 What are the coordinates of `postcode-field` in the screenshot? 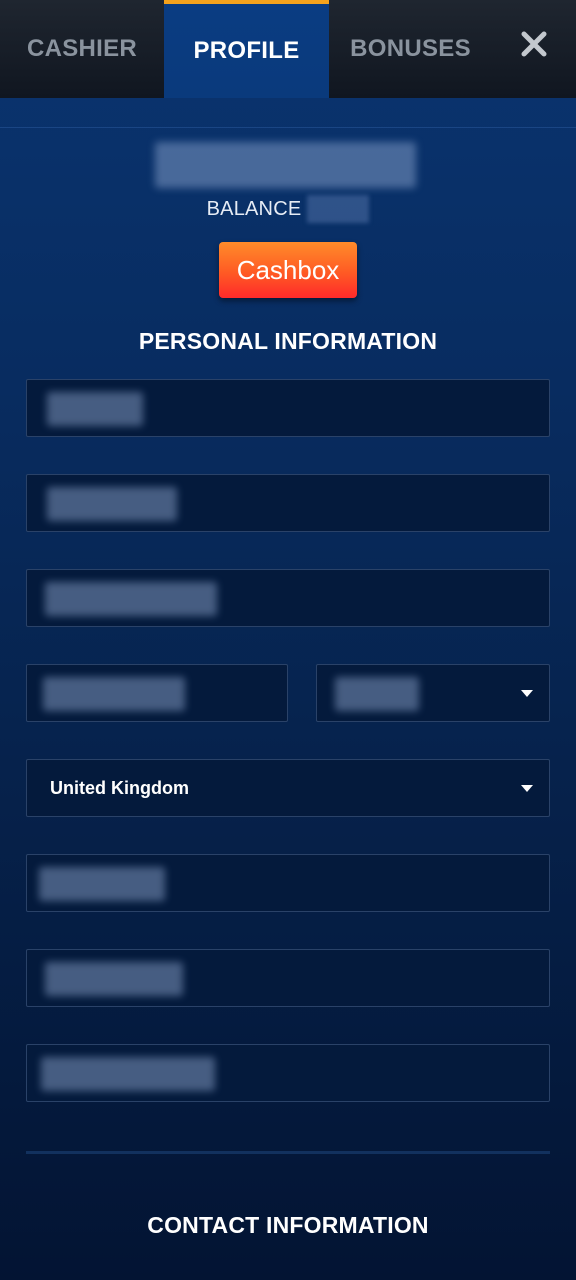 It's located at (288, 883).